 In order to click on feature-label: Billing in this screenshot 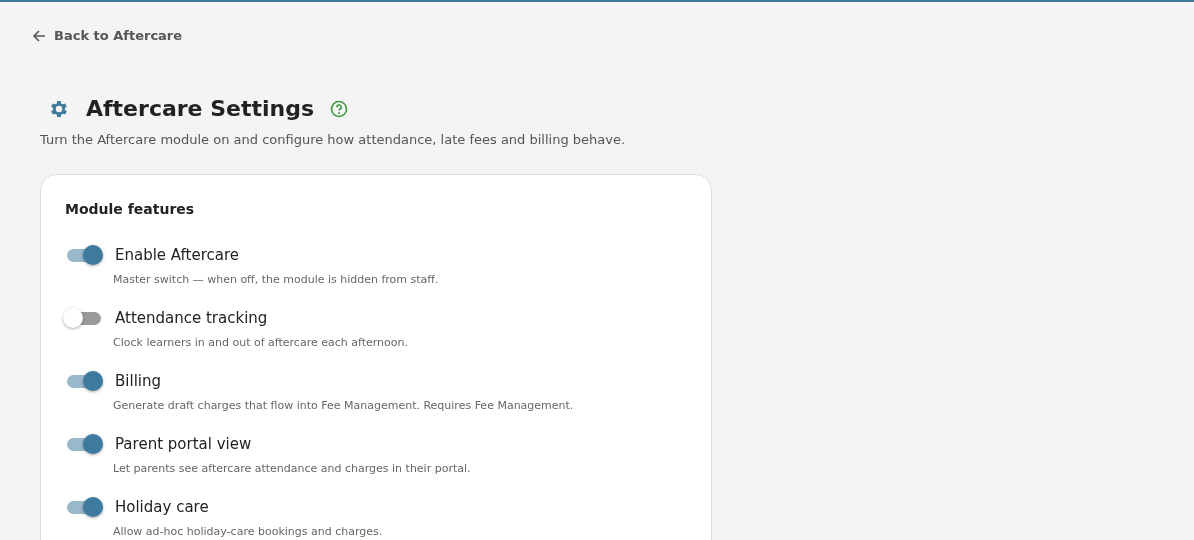, I will do `click(138, 381)`.